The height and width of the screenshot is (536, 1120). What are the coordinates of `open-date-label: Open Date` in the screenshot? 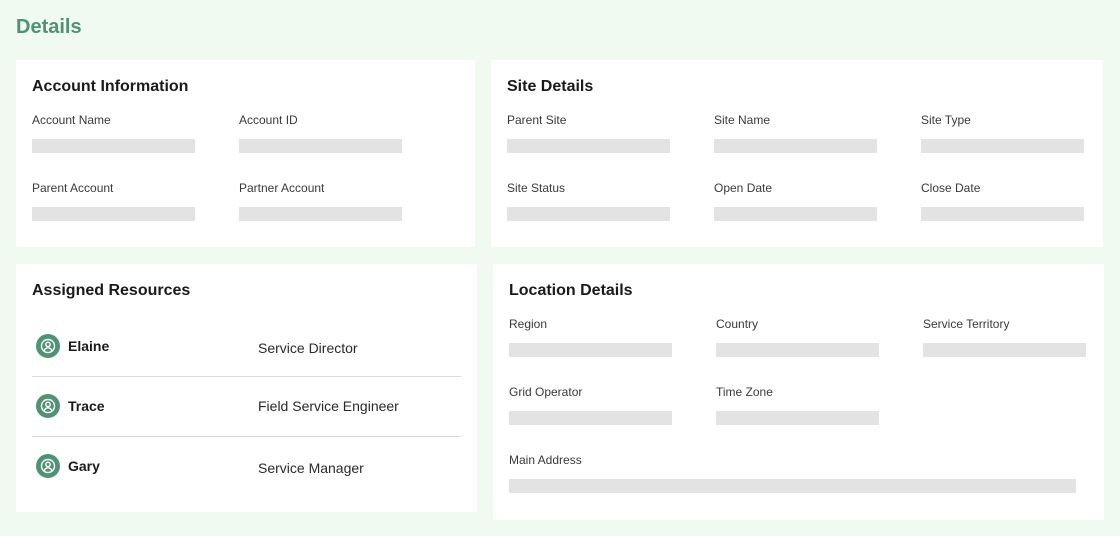 It's located at (743, 188).